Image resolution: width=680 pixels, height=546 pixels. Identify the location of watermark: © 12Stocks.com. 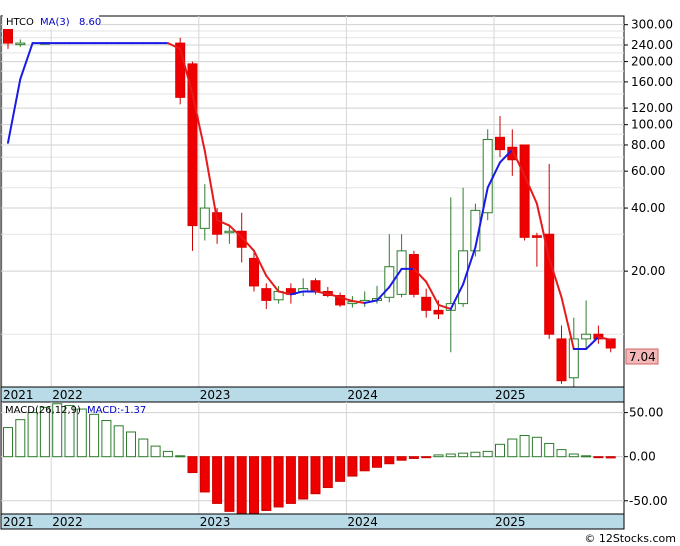
(630, 538).